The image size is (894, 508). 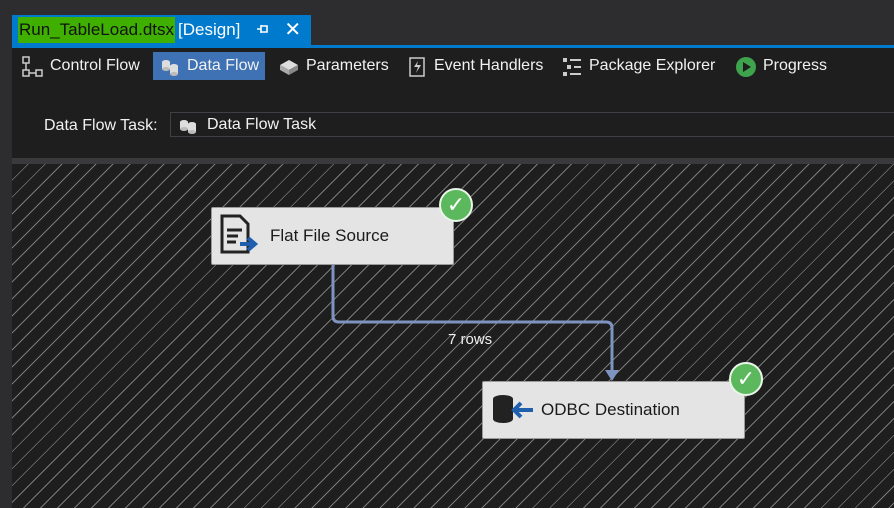 I want to click on progress-play-icon, so click(x=745, y=66).